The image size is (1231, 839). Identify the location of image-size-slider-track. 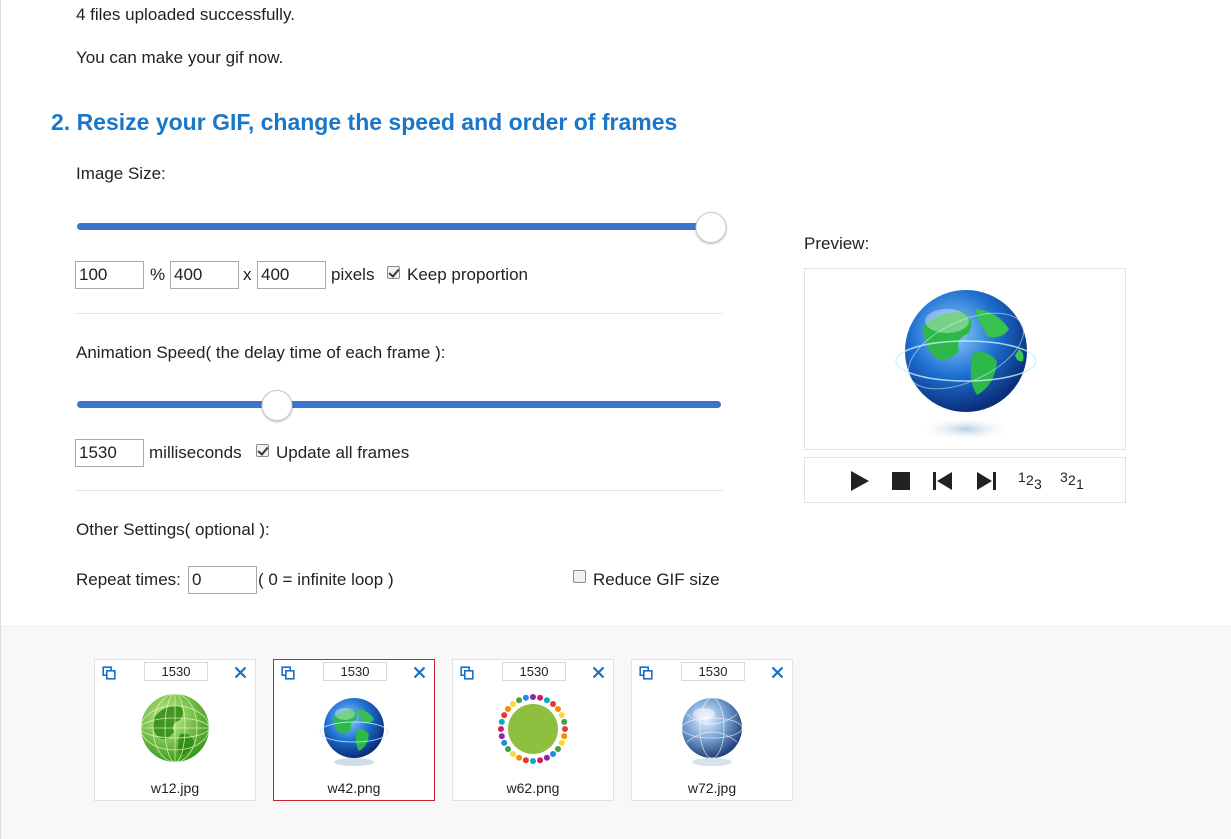
(399, 226).